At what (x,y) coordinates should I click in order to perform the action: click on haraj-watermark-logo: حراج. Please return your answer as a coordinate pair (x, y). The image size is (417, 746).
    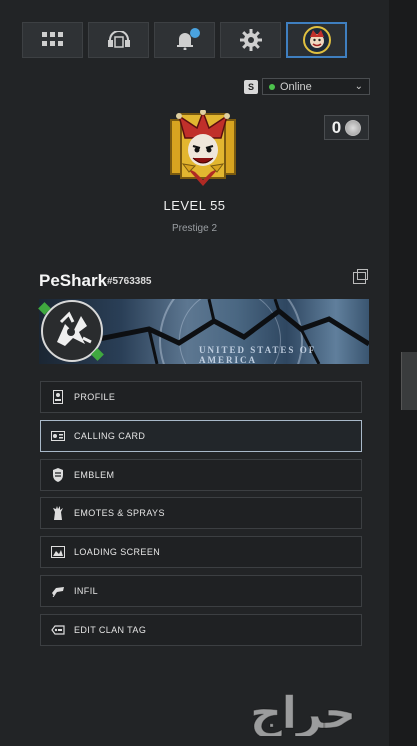
    Looking at the image, I should click on (303, 713).